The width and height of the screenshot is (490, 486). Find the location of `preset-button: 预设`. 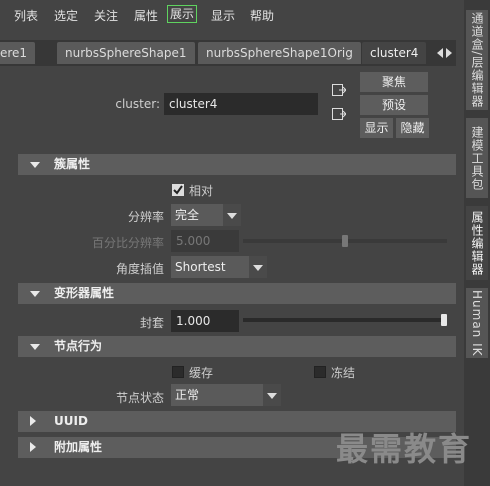

preset-button: 预设 is located at coordinates (394, 105).